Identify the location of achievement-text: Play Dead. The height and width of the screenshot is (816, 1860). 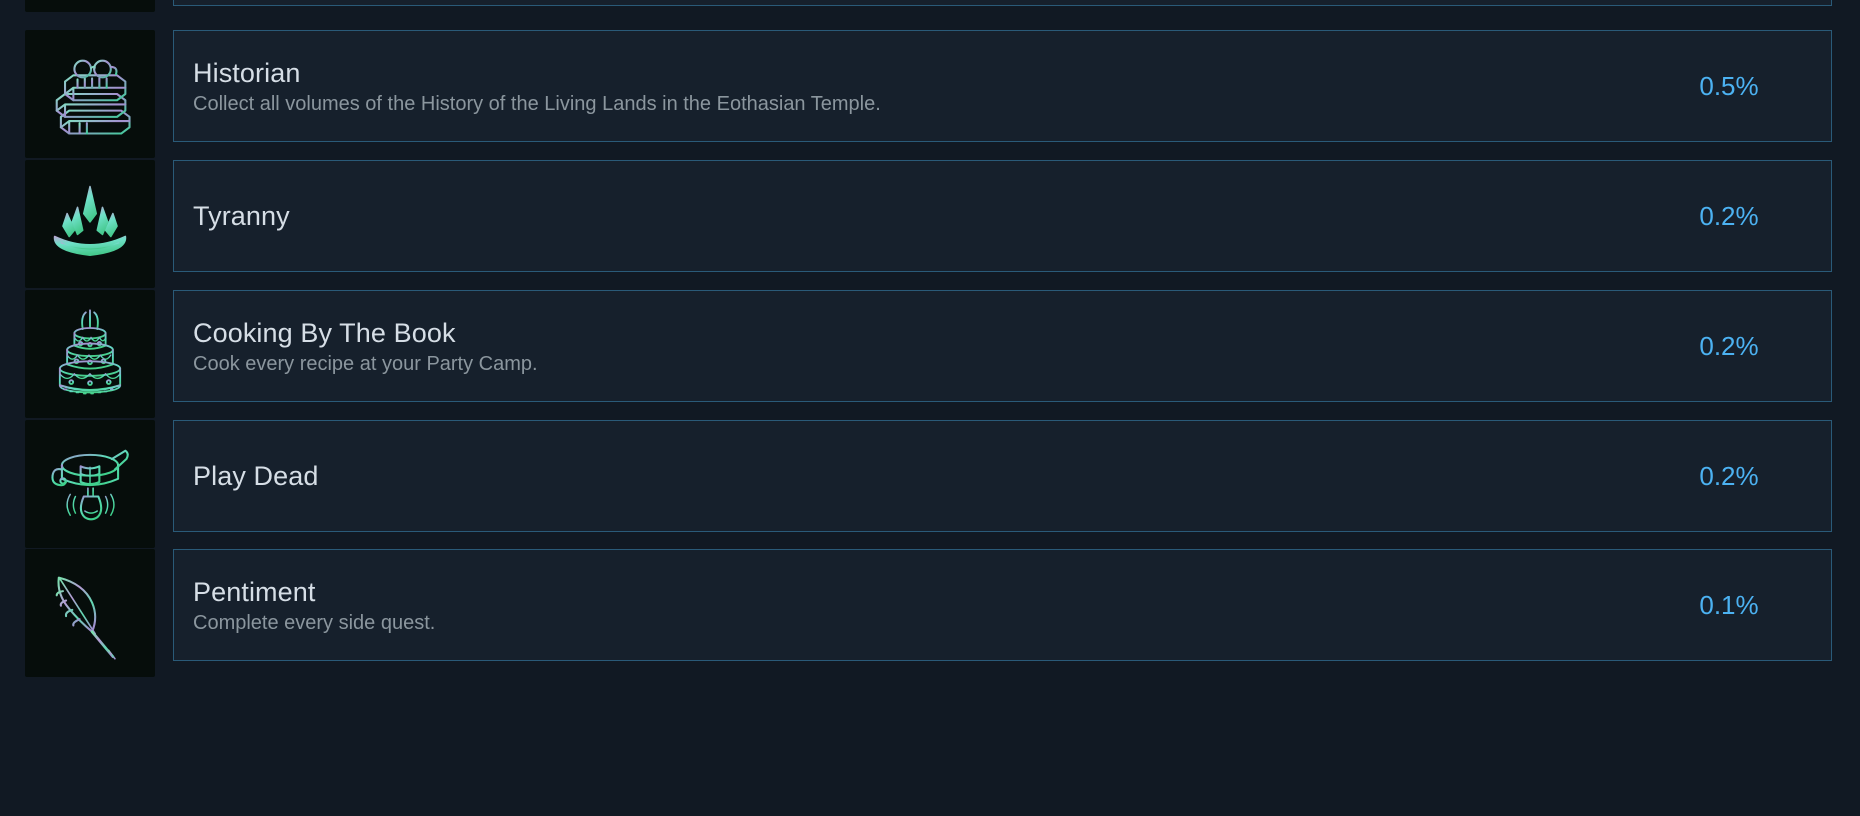
(907, 476).